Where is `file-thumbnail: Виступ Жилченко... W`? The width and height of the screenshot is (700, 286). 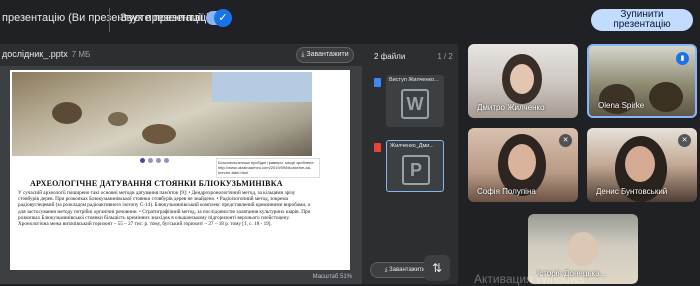 file-thumbnail: Виступ Жилченко... W is located at coordinates (415, 101).